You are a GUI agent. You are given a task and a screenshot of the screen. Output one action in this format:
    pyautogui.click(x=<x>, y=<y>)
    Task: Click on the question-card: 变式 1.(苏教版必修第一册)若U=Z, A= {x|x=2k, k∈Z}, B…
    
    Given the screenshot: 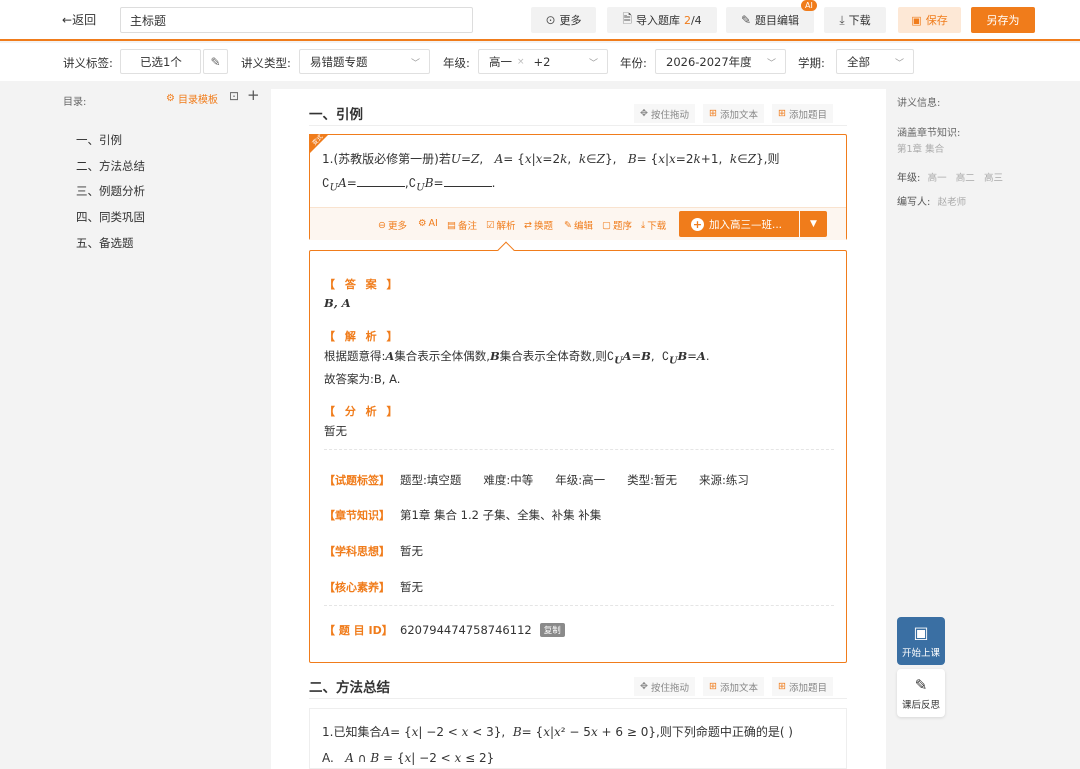 What is the action you would take?
    pyautogui.click(x=578, y=186)
    